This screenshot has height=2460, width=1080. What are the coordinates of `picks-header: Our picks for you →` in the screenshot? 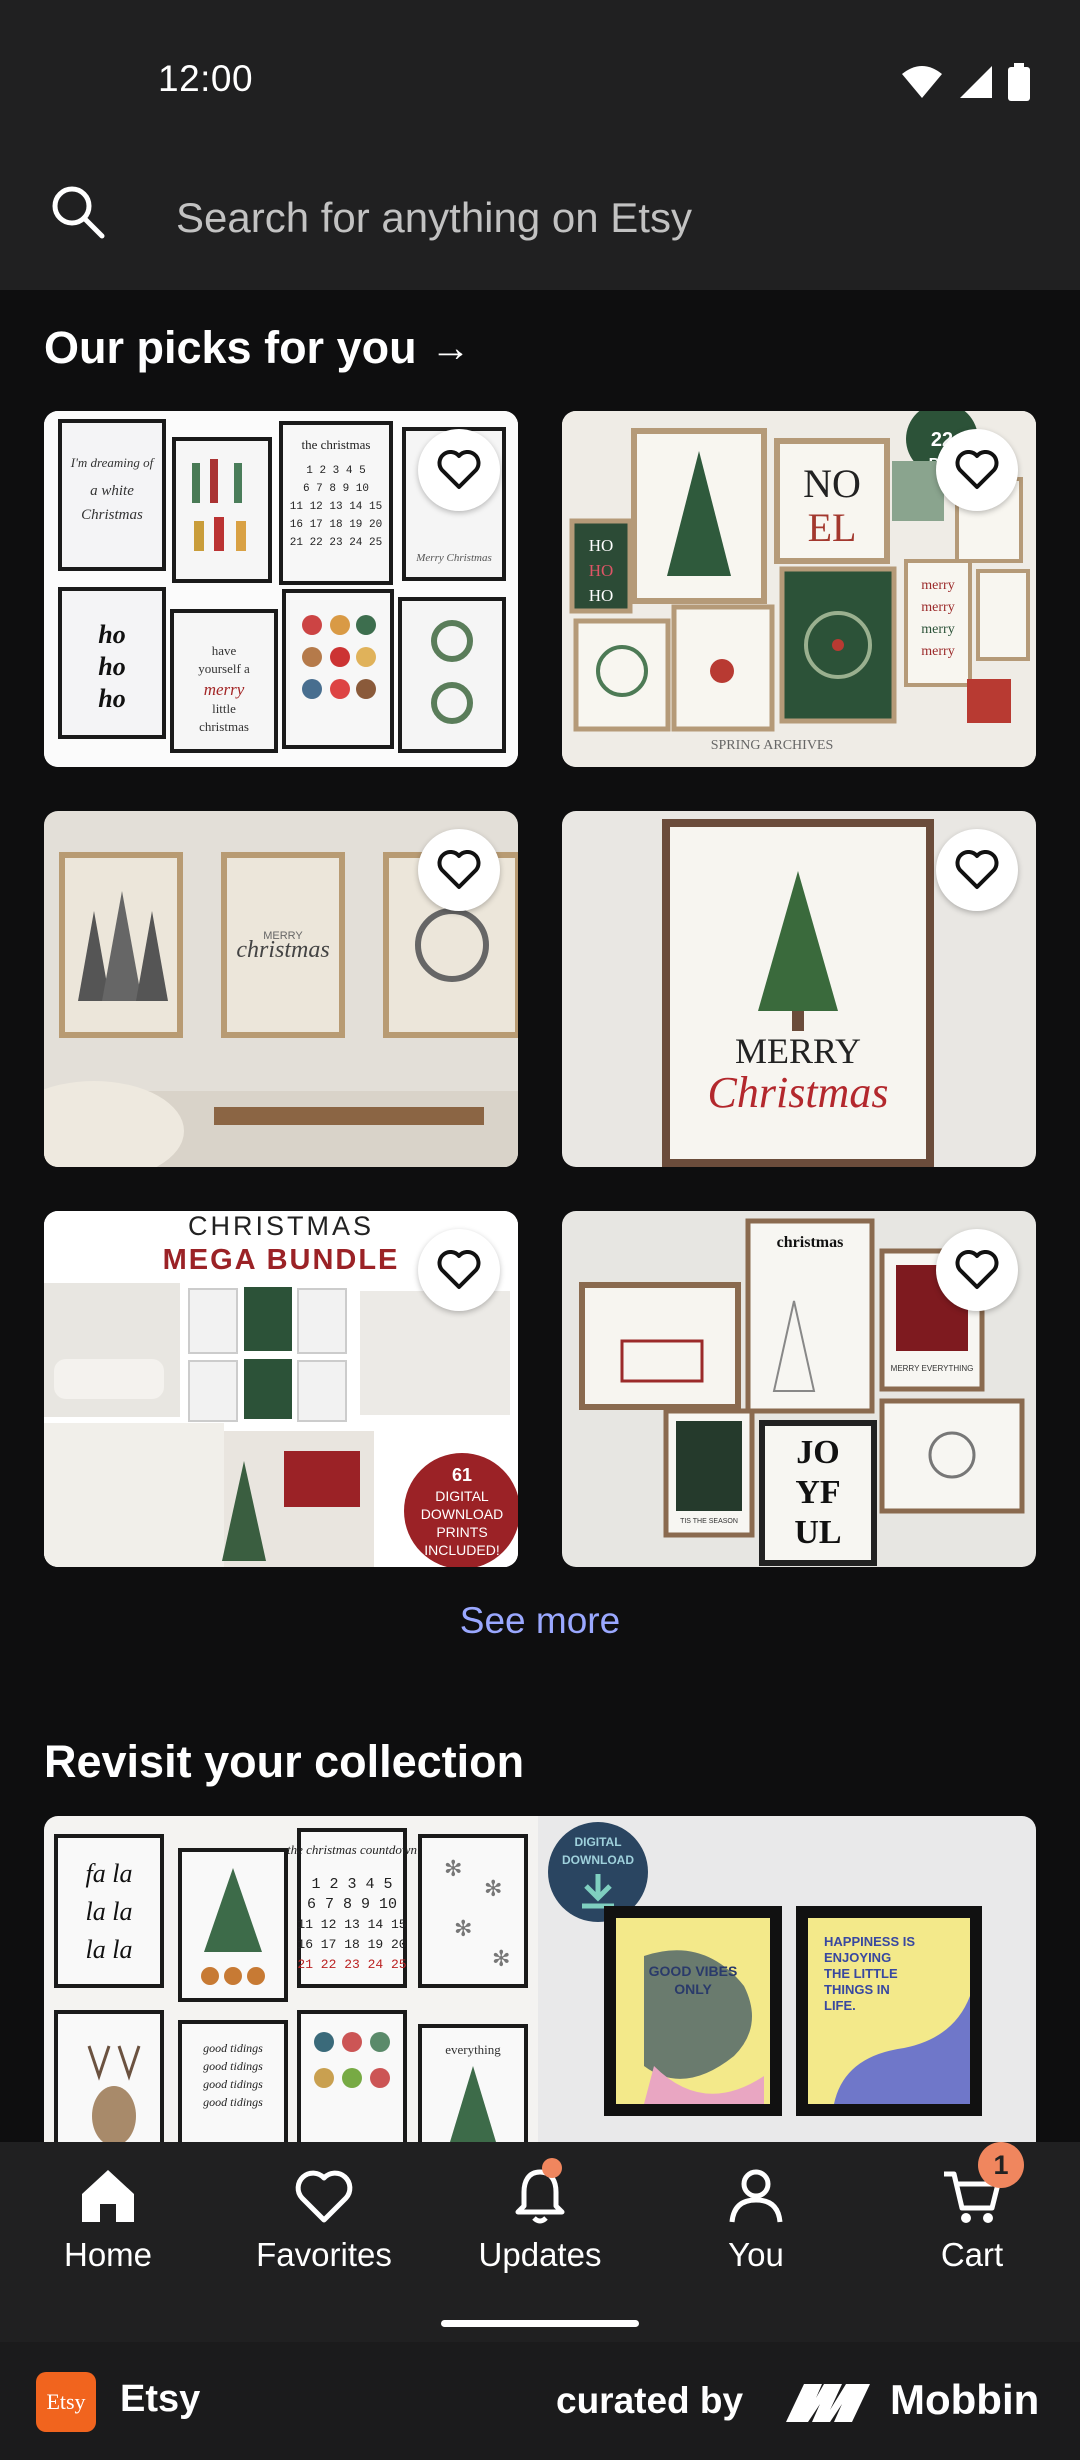 It's located at (257, 348).